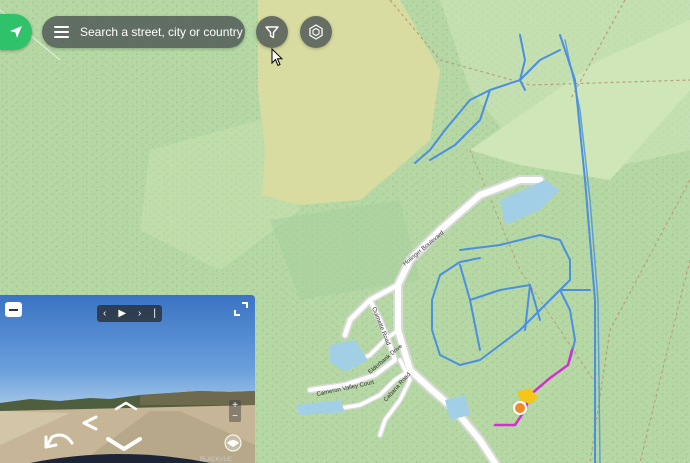 This screenshot has height=463, width=690. Describe the element at coordinates (139, 313) in the screenshot. I see `next-frame-button: ›` at that location.